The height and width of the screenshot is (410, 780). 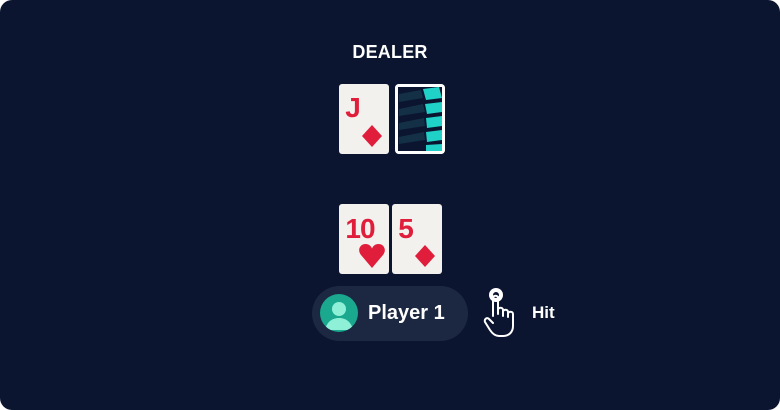 What do you see at coordinates (543, 313) in the screenshot?
I see `hit-button: Hit` at bounding box center [543, 313].